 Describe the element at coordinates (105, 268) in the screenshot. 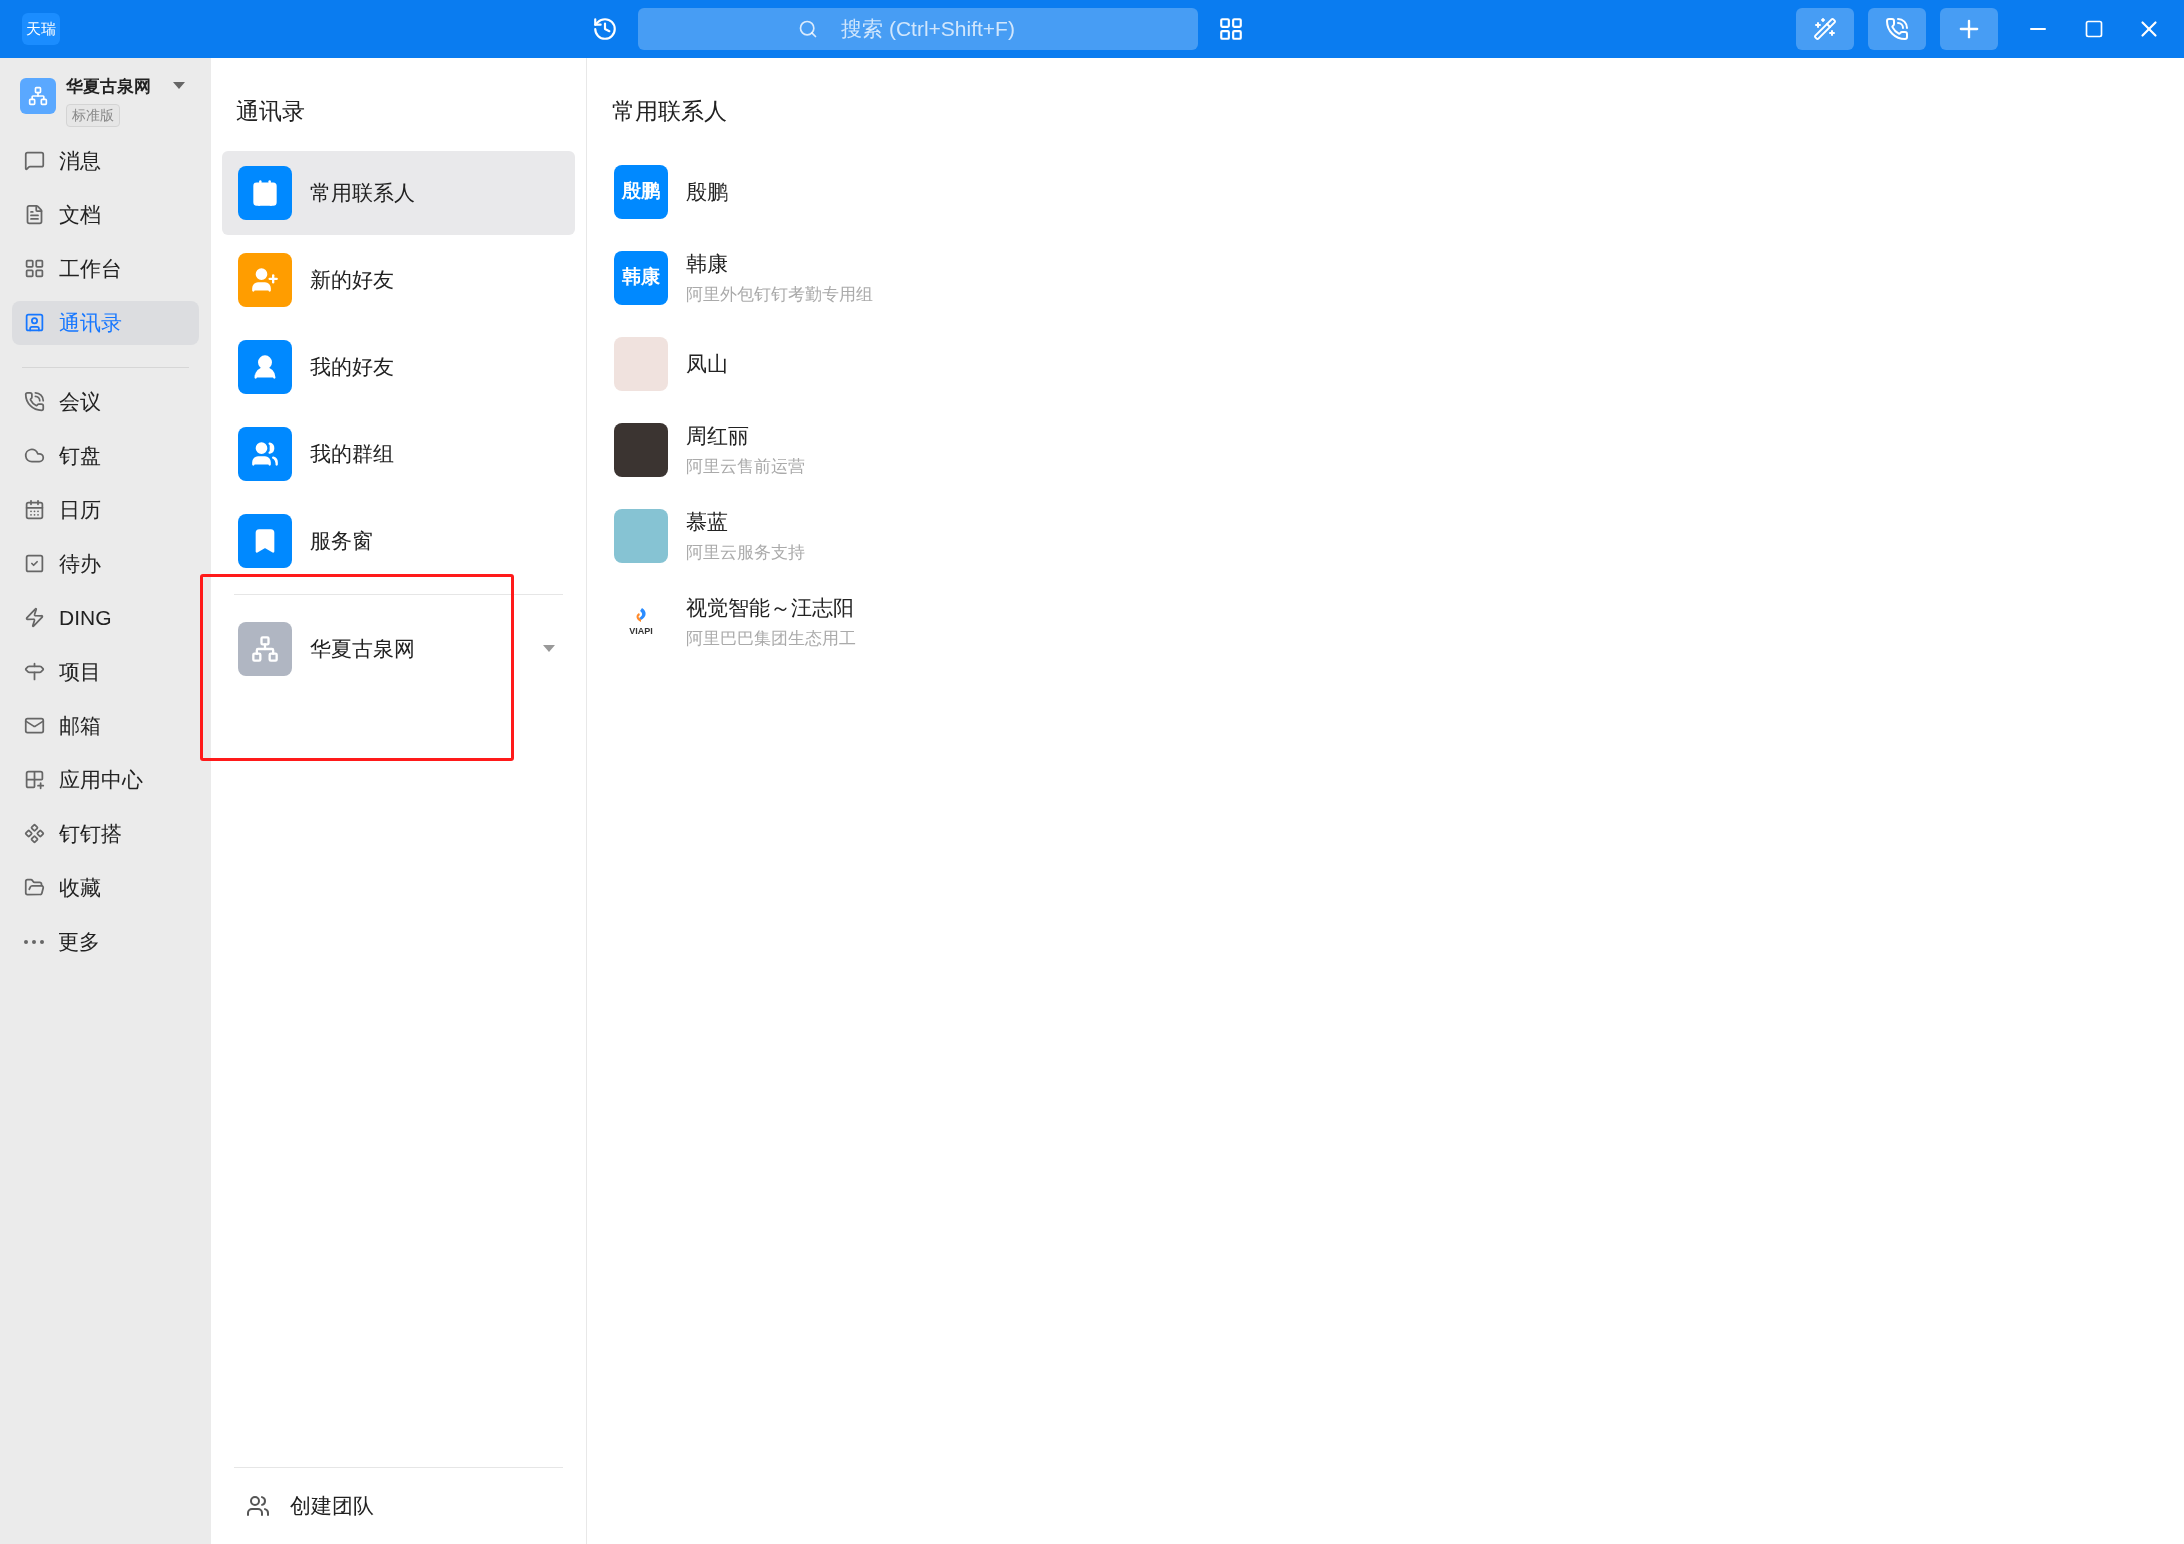

I see `nav-item: 工作台` at that location.